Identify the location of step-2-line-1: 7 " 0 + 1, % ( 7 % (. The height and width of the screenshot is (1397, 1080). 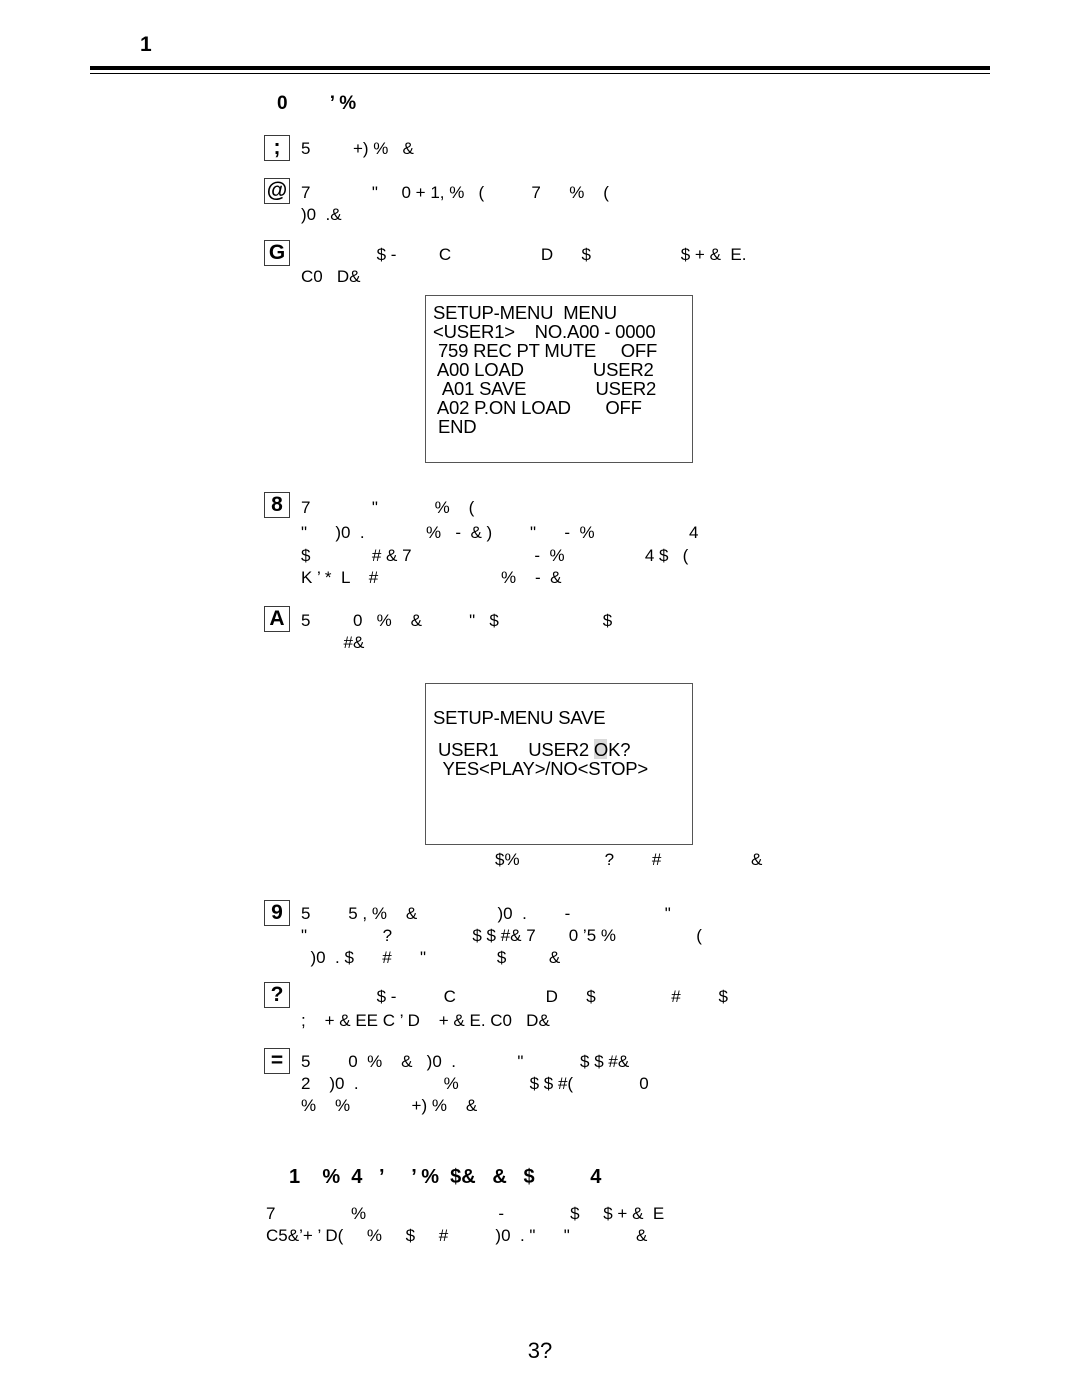
(455, 192).